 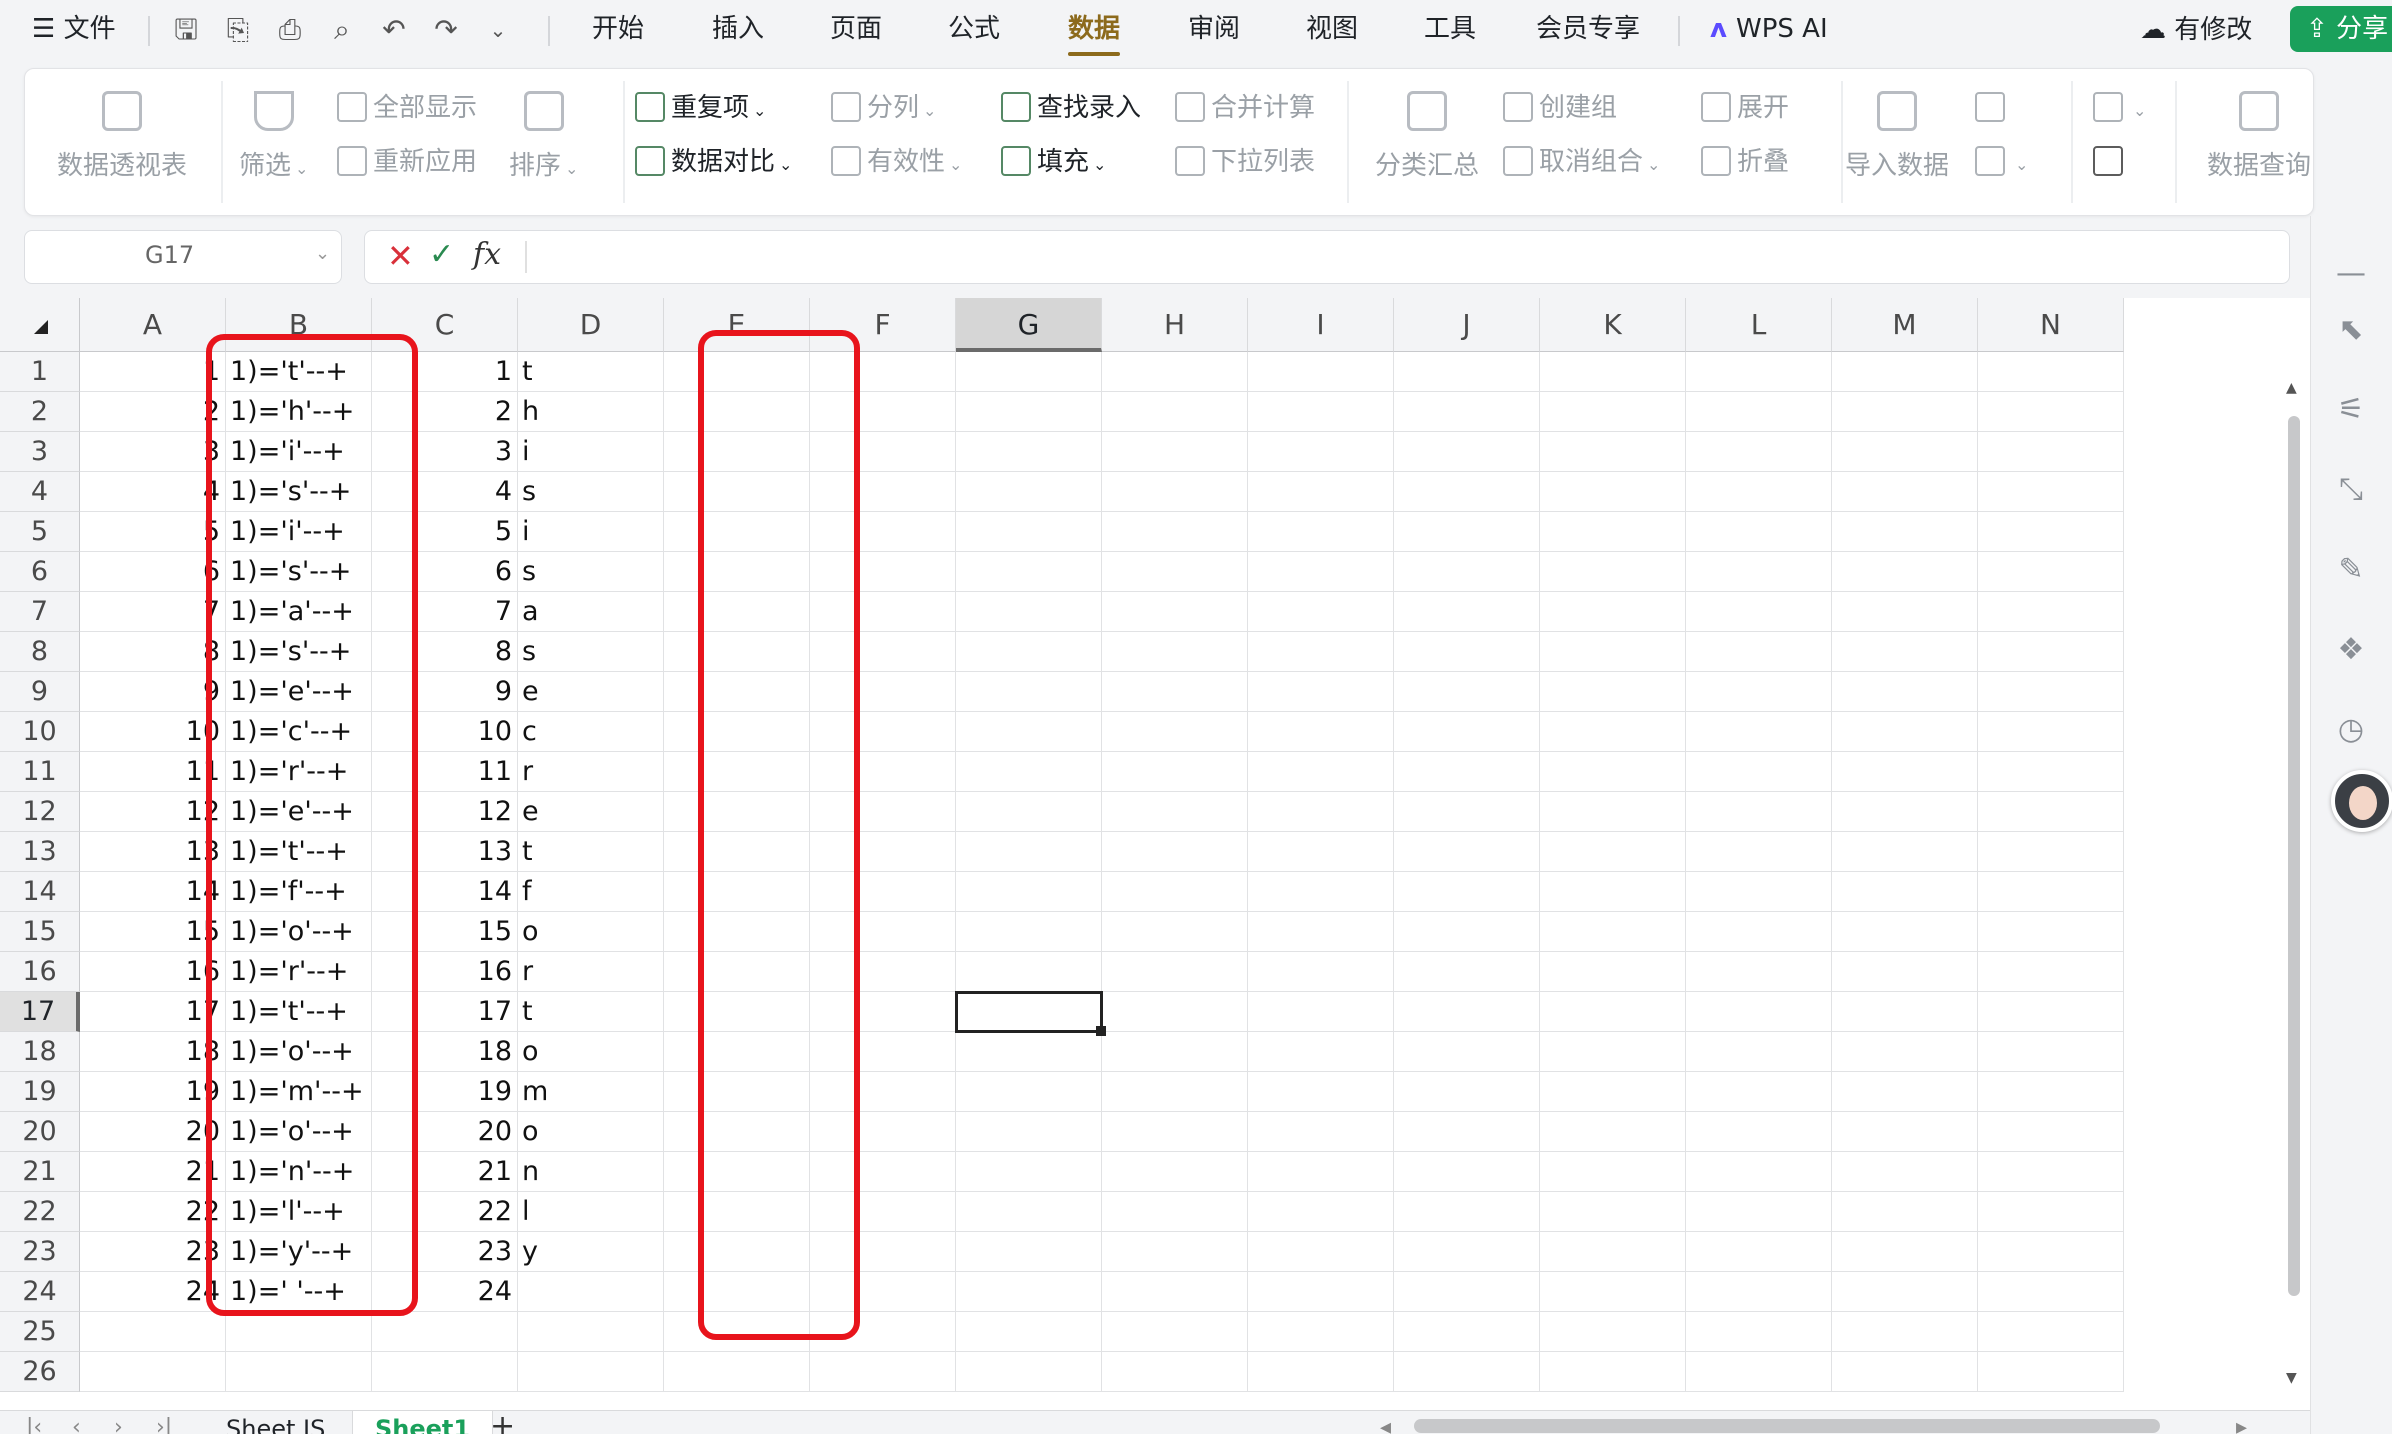 I want to click on smart-tools-icon, so click(x=2111, y=162).